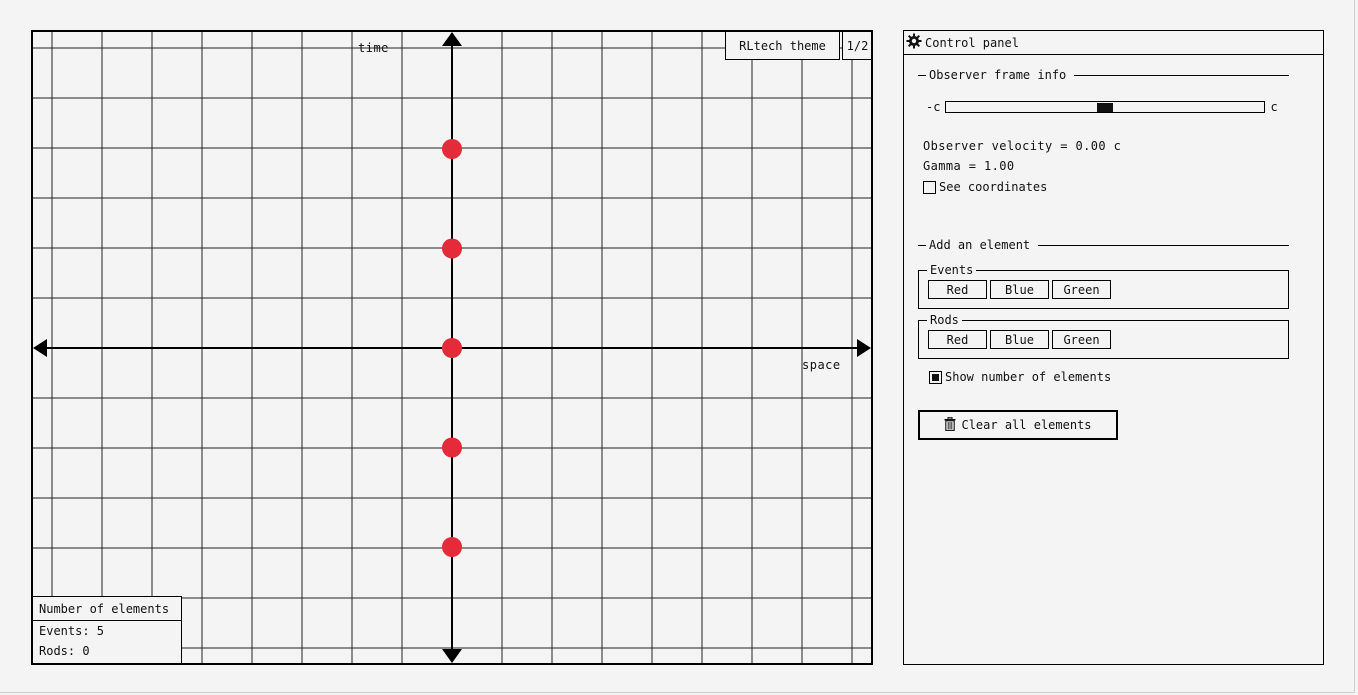  I want to click on show-number-row: Show number of elements, so click(1020, 377).